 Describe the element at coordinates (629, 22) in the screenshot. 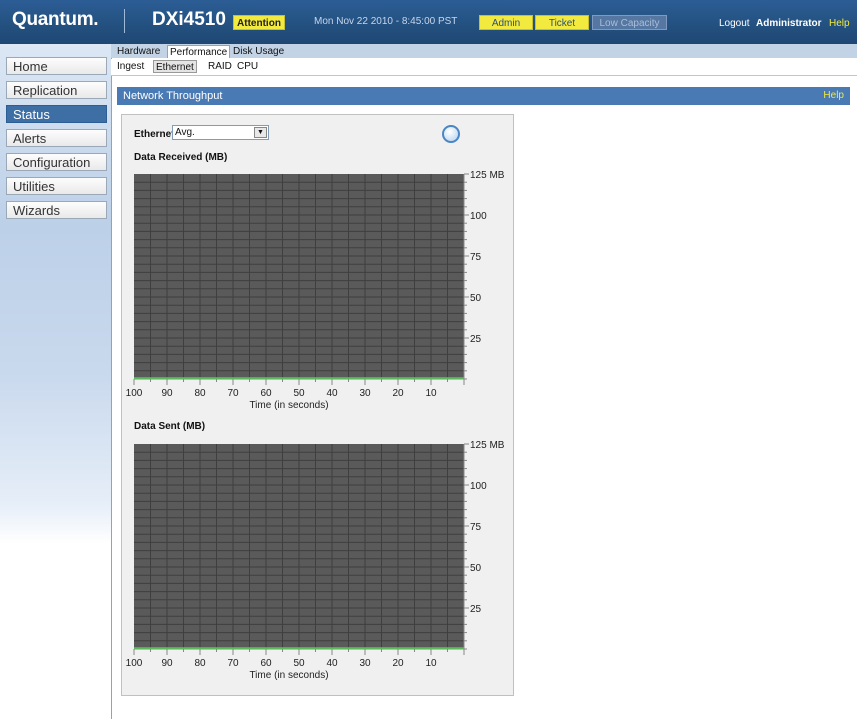

I see `low-capacity-button: Low Capacity` at that location.